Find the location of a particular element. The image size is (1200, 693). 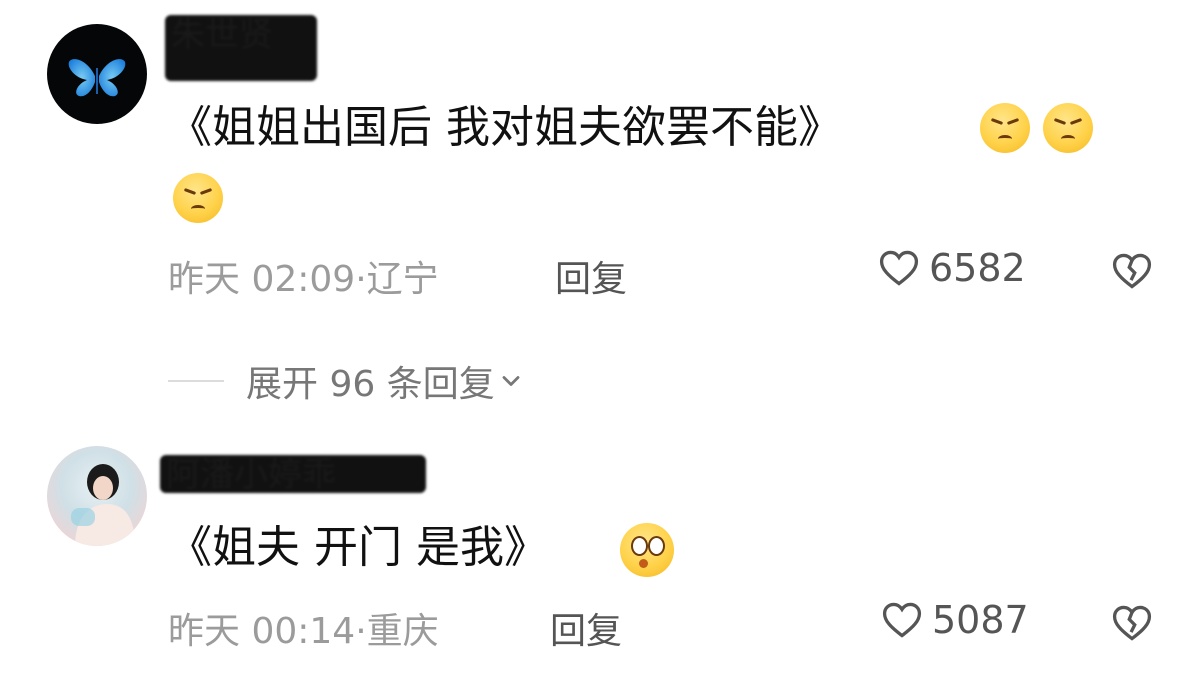

comment-time: 昨天 02:09 is located at coordinates (262, 279).